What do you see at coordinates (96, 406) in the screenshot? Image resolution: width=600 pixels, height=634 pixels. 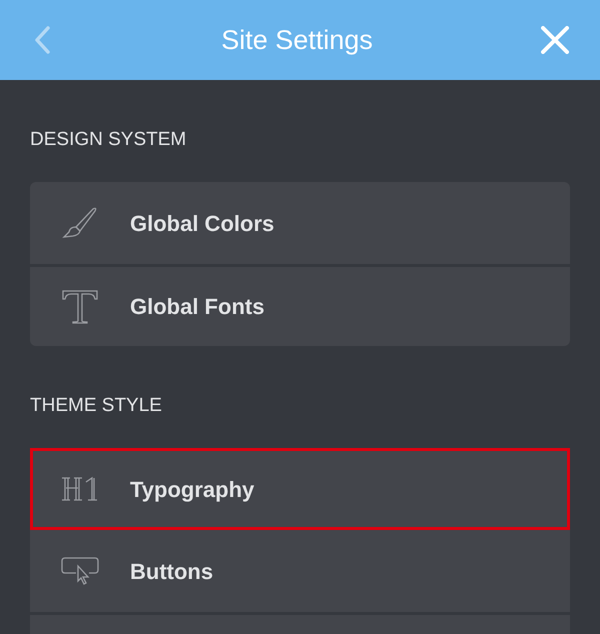 I see `section-heading: THEME STYLE` at bounding box center [96, 406].